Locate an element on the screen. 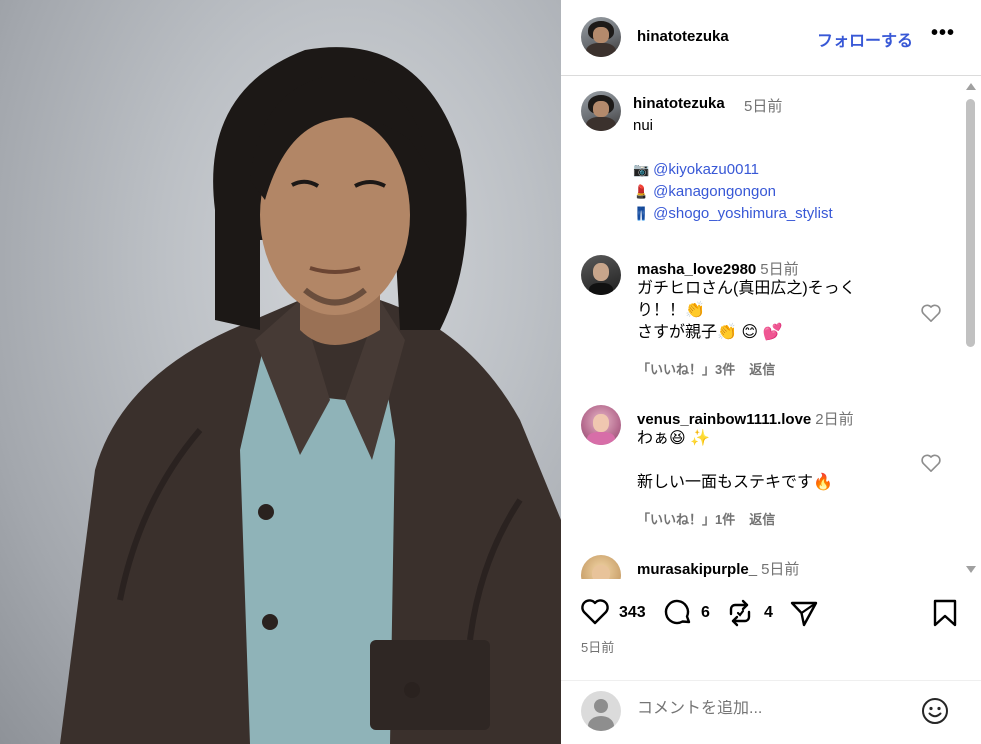 Image resolution: width=981 pixels, height=744 pixels. comment-text-line: 新しい一面もステキです🔥 is located at coordinates (735, 482).